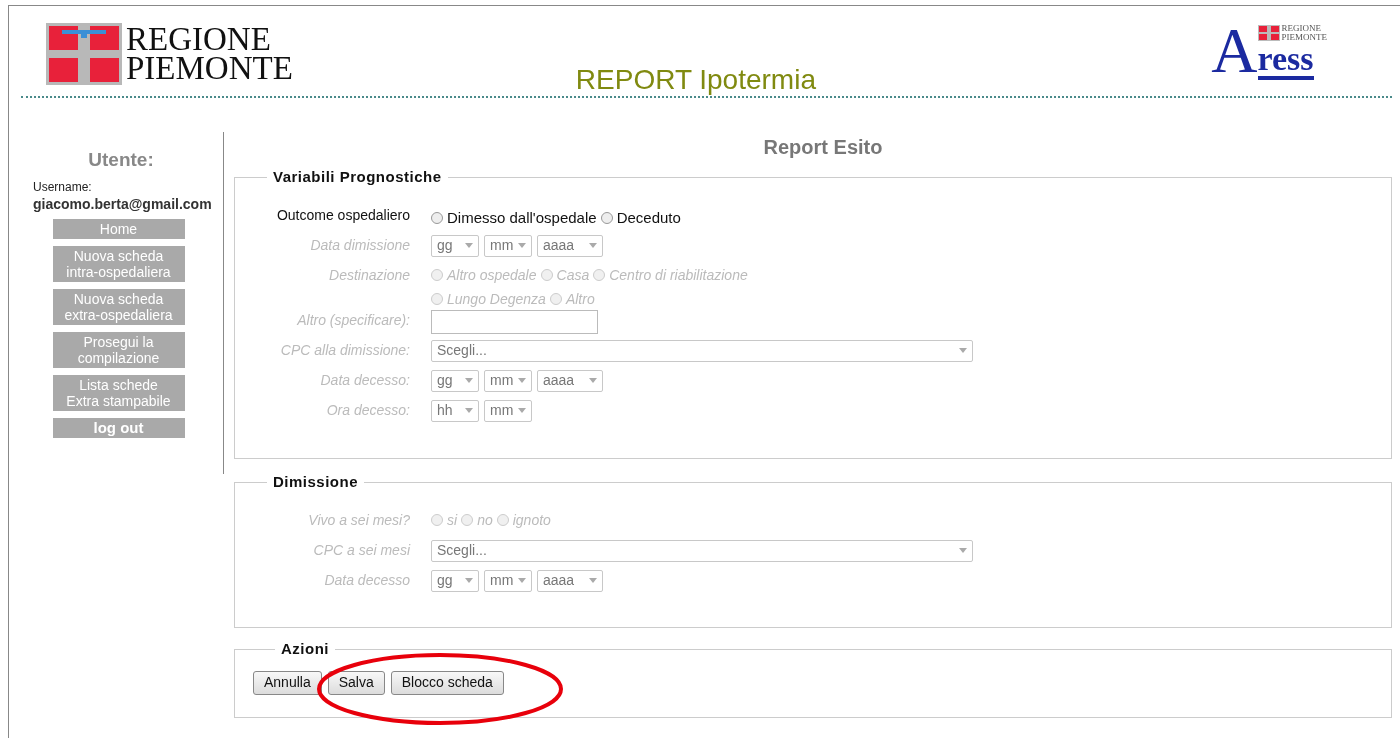 Image resolution: width=1400 pixels, height=738 pixels. I want to click on menu-button: Nuova scheda extra-ospedaliera, so click(118, 306).